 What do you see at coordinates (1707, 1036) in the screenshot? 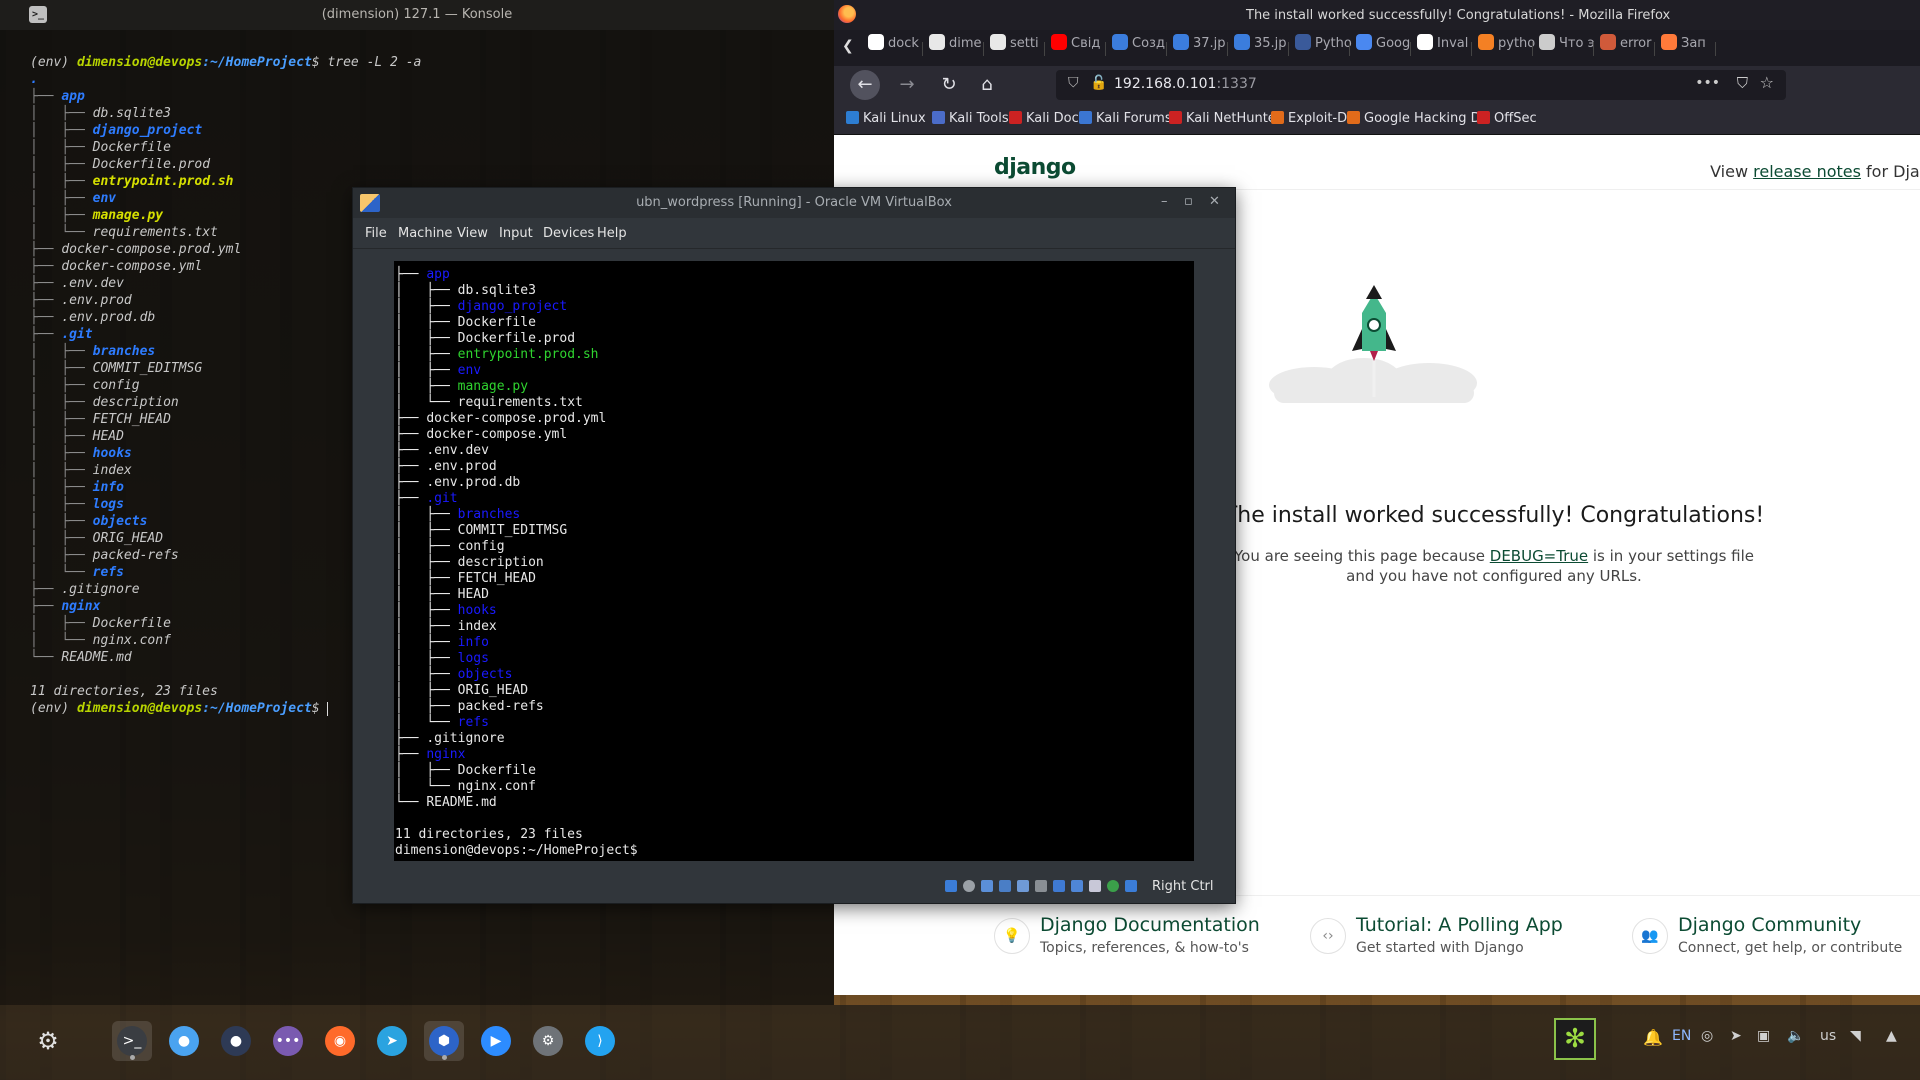
I see `network-monitor-icon: ◎` at bounding box center [1707, 1036].